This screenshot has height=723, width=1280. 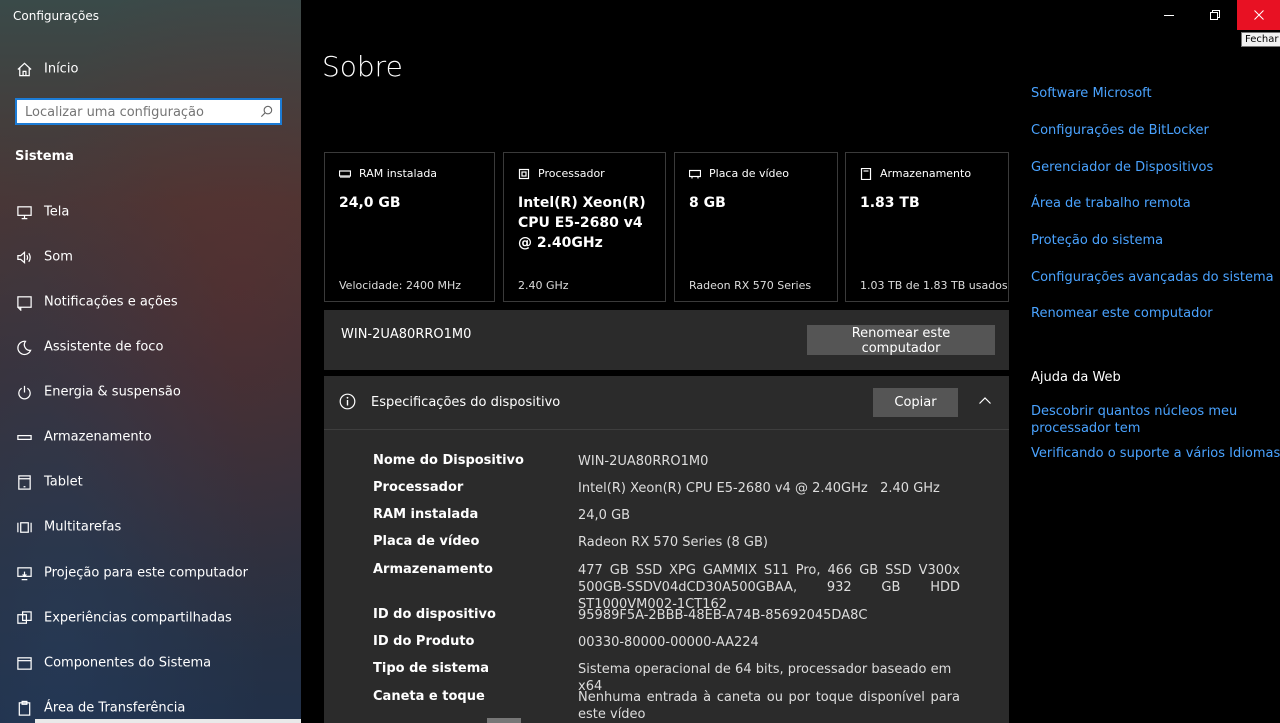 I want to click on components-icon, so click(x=24, y=663).